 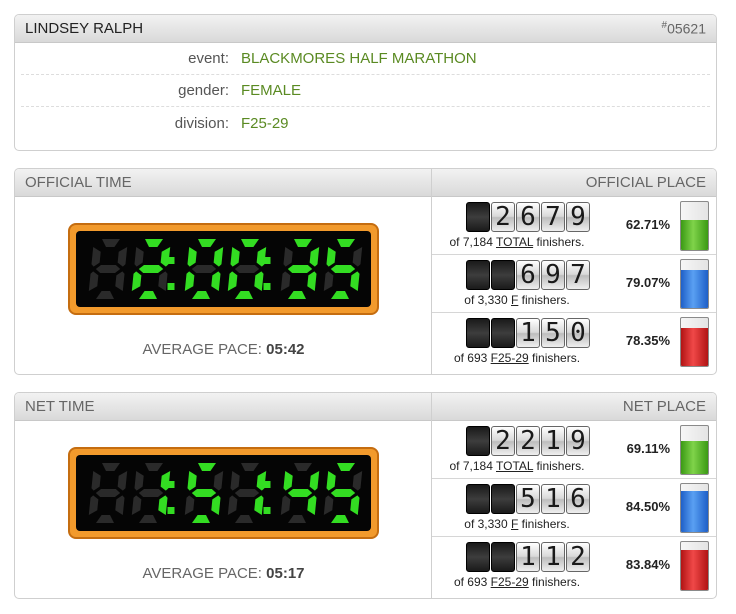 I want to click on place-row: 5 1 6 of 3,330 F finishers. 84.50%, so click(x=574, y=508).